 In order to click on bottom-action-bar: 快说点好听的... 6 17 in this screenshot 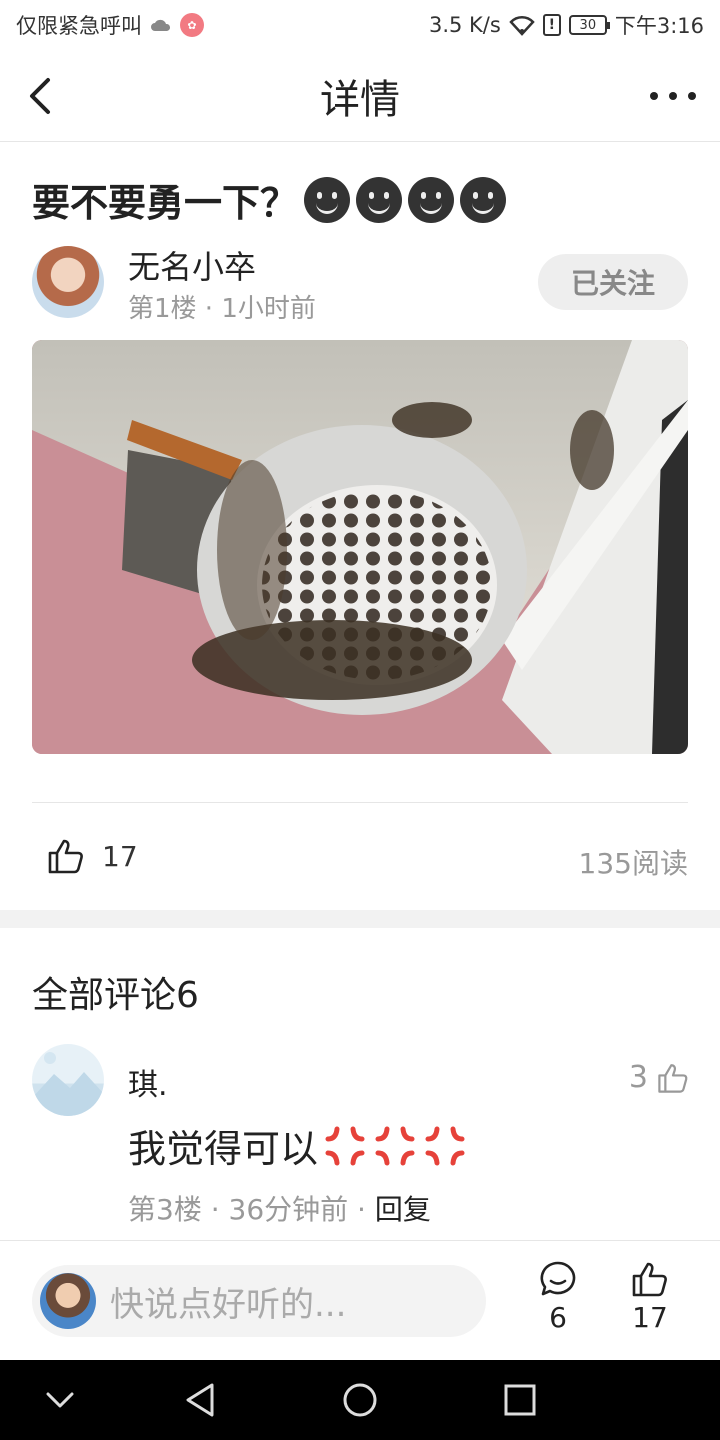, I will do `click(360, 1300)`.